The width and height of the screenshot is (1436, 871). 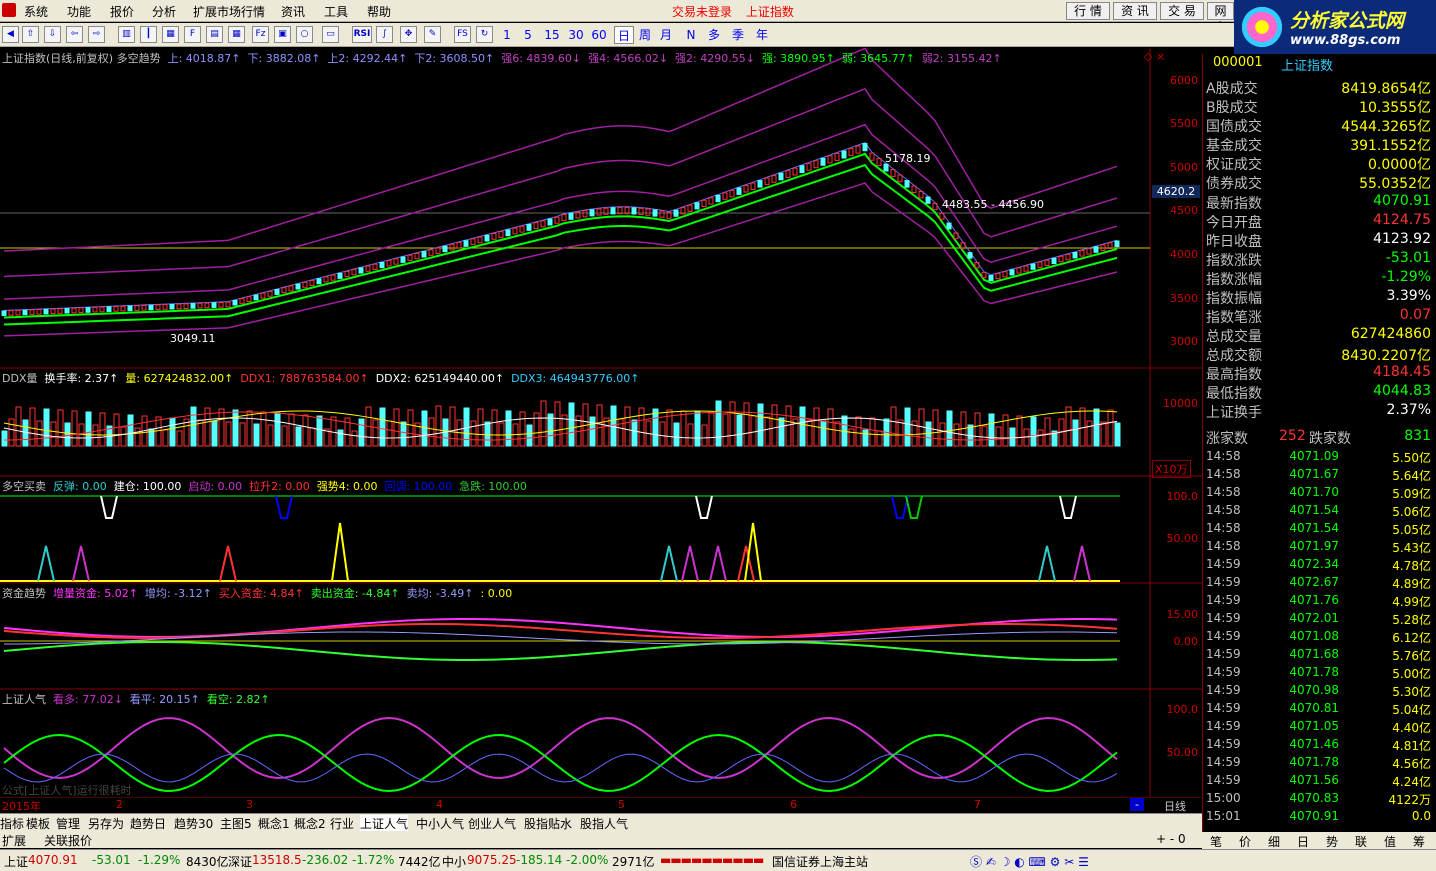 I want to click on period-month: 月, so click(x=666, y=35).